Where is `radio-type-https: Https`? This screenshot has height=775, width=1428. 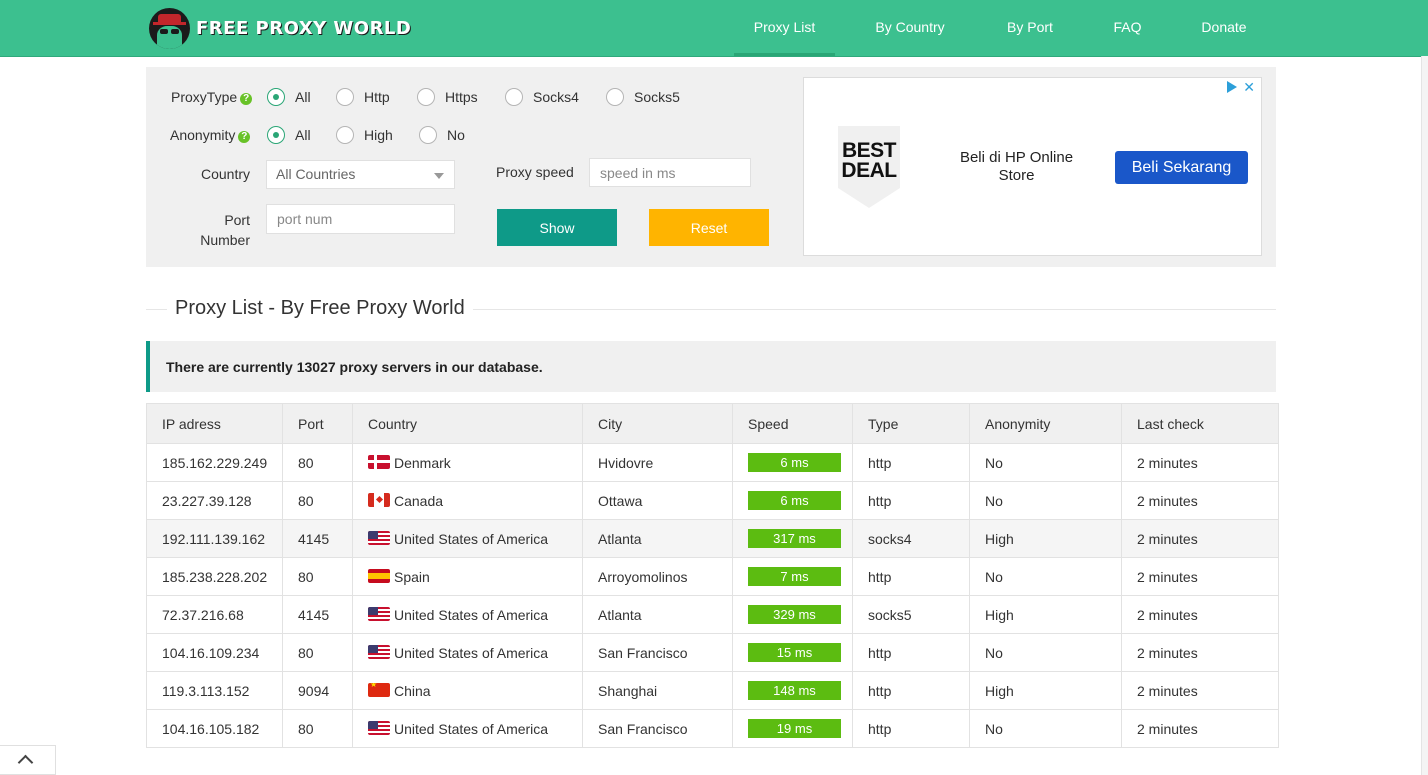
radio-type-https: Https is located at coordinates (447, 97).